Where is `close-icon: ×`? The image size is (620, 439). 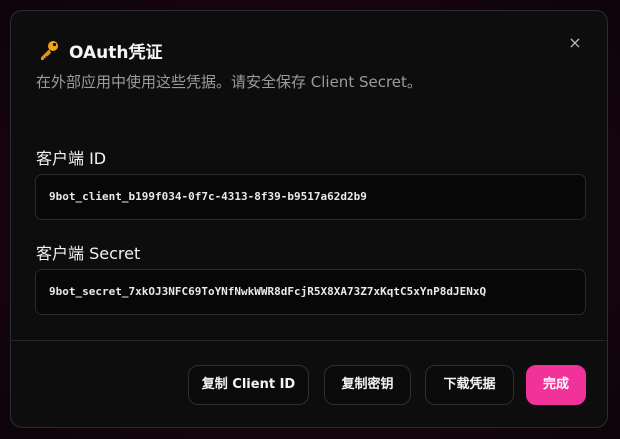 close-icon: × is located at coordinates (575, 42).